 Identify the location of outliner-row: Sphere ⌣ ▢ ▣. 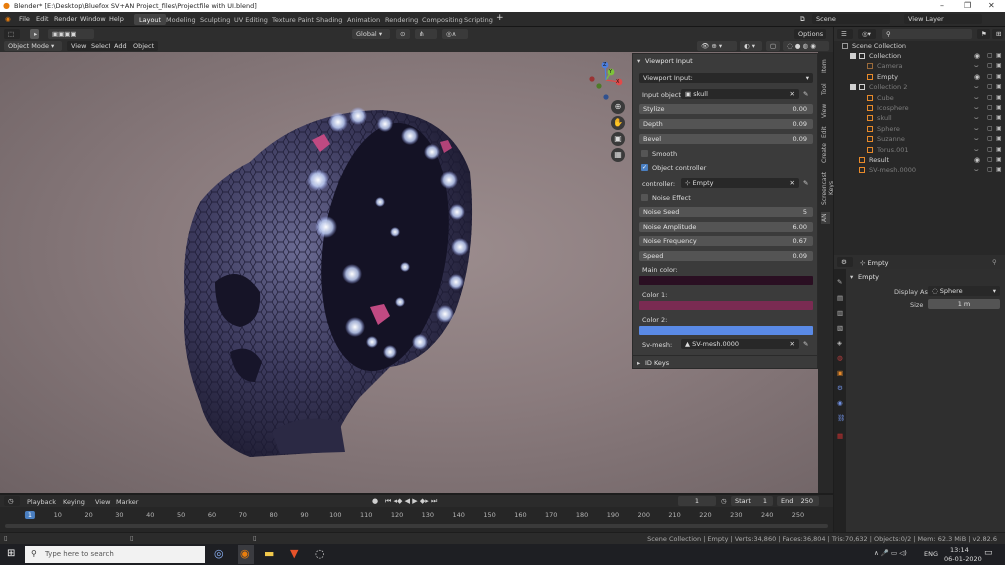
(919, 129).